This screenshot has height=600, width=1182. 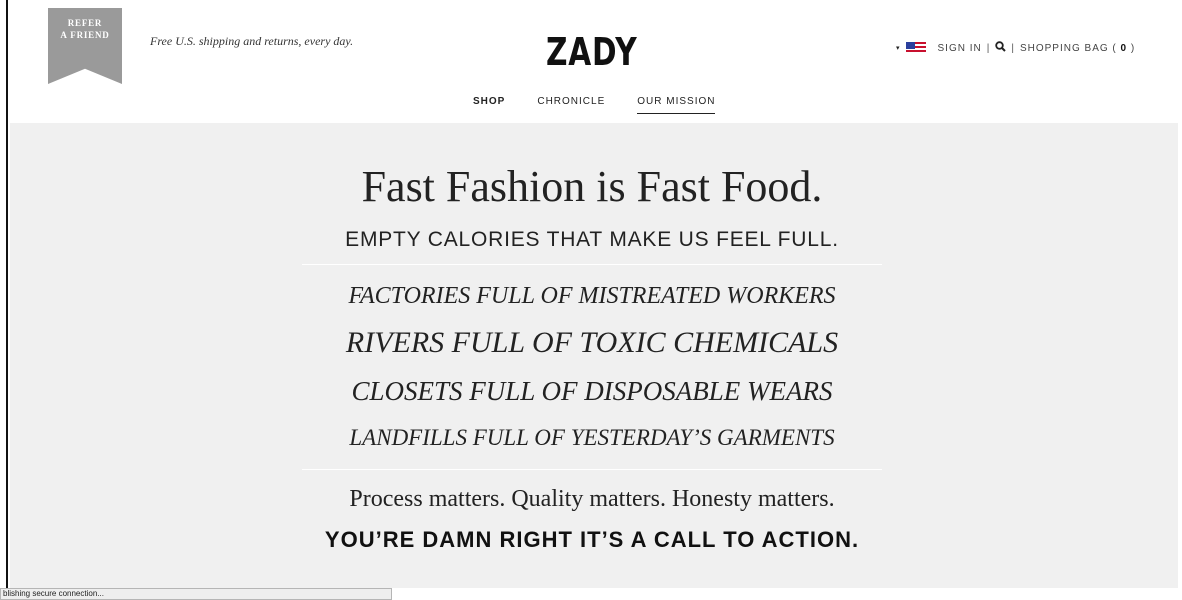 What do you see at coordinates (592, 391) in the screenshot?
I see `statement-line: CLOSETS FULL OF DISPOSABLE WEARS` at bounding box center [592, 391].